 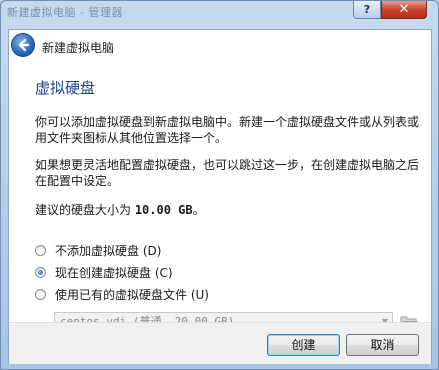 I want to click on radio-create-disk: 现在创建虚拟硬盘 (C), so click(x=104, y=272).